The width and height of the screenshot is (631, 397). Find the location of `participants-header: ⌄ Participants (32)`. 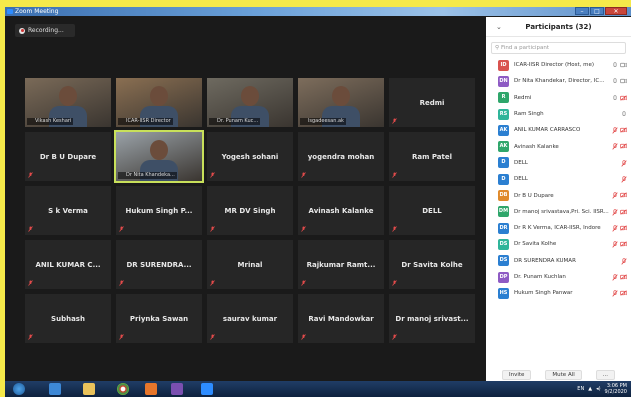

participants-header: ⌄ Participants (32) is located at coordinates (558, 27).